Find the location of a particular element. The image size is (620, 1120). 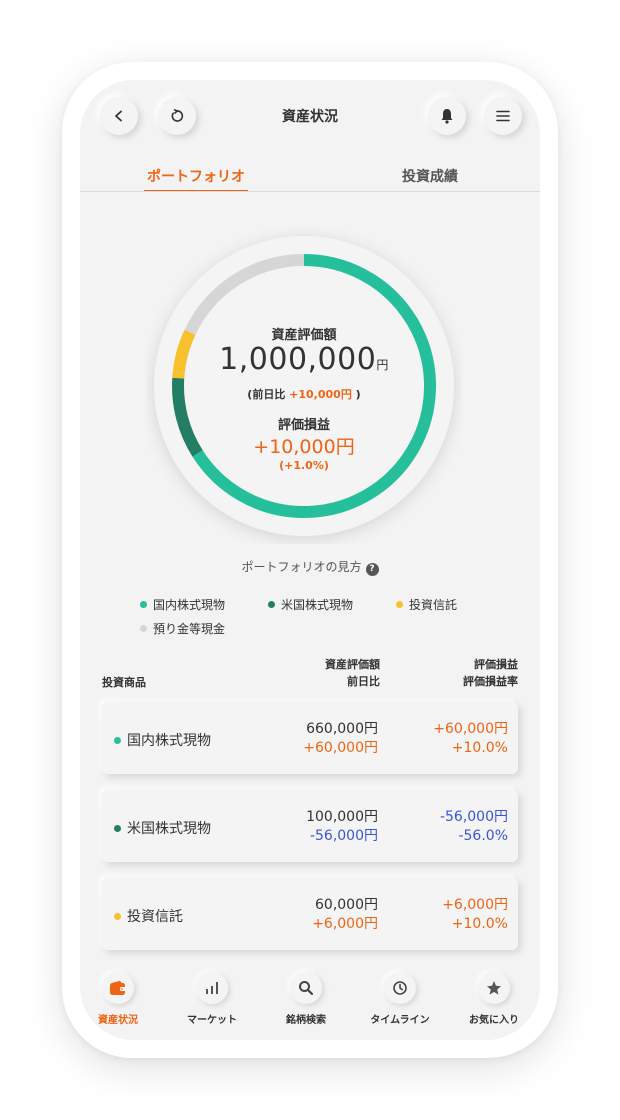

portfolio-howto-label: ポートフォリオの見方 is located at coordinates (301, 567).